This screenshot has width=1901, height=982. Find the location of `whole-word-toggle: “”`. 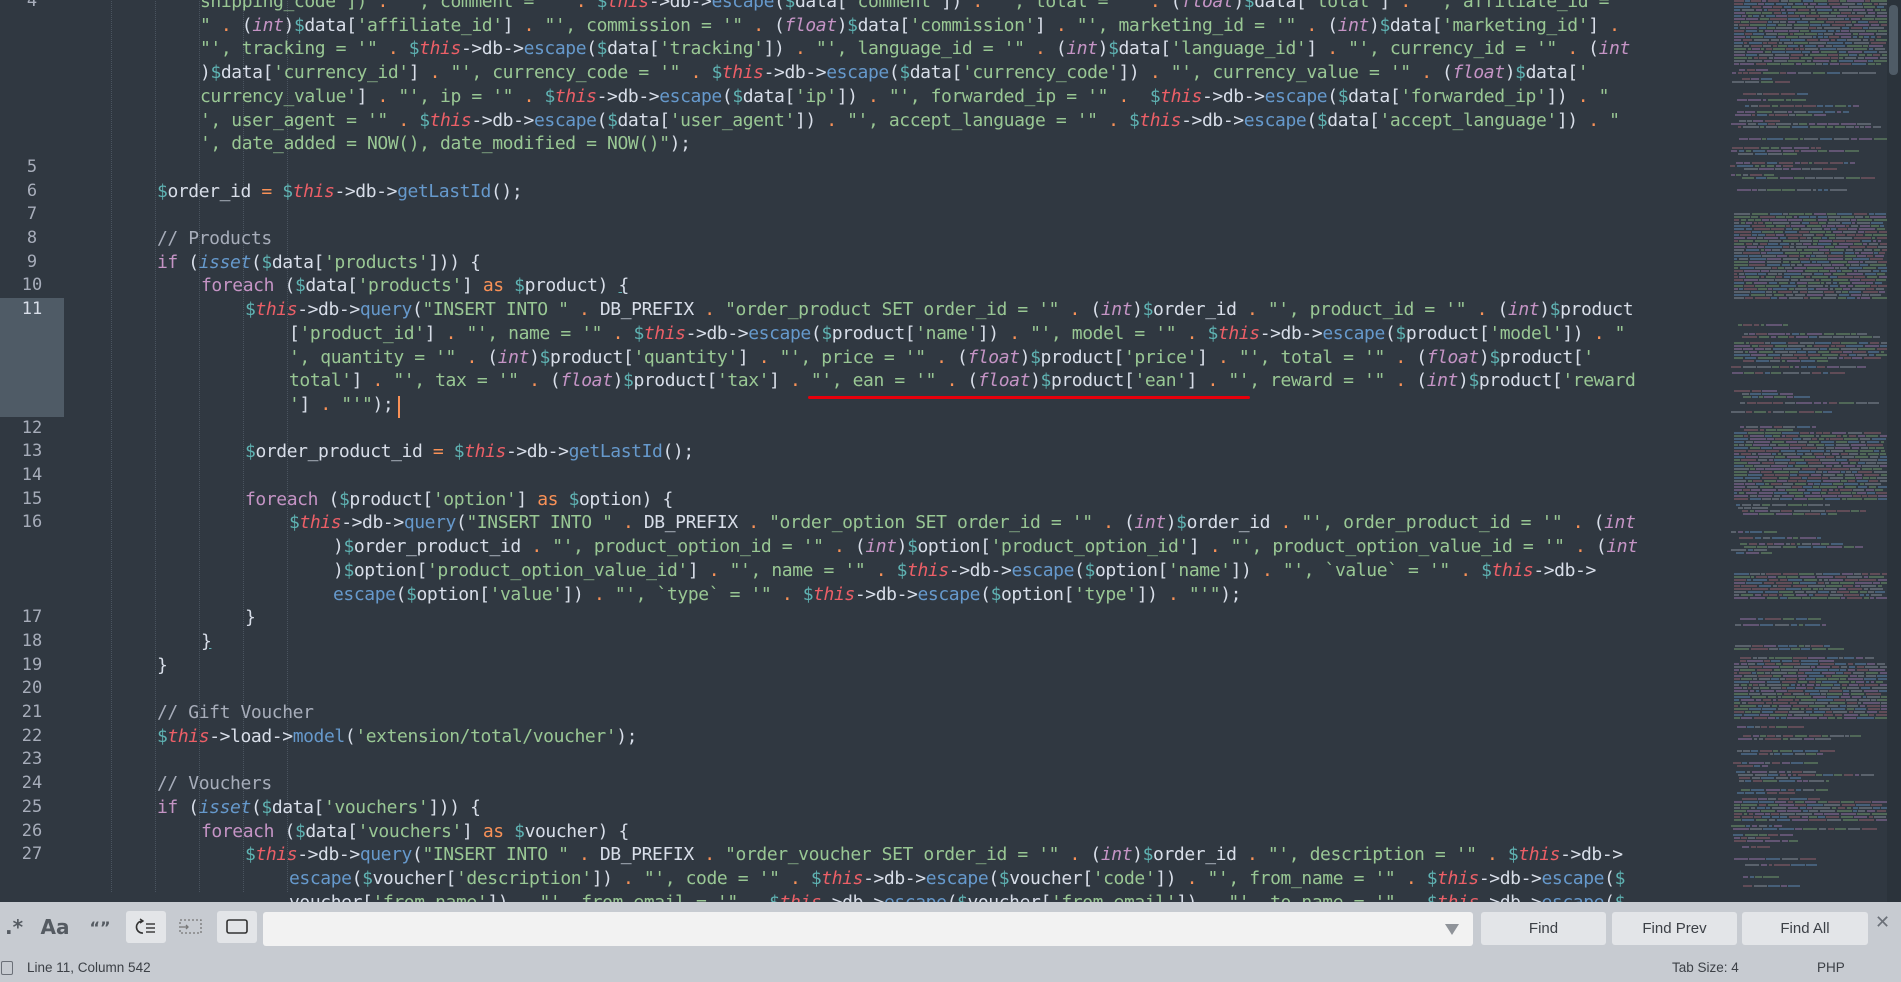

whole-word-toggle: “” is located at coordinates (100, 927).